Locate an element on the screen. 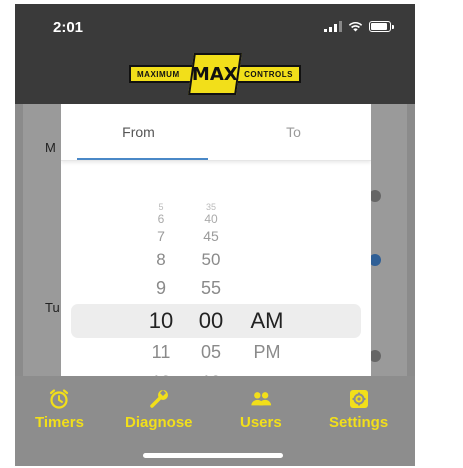 The width and height of the screenshot is (463, 468). minute-option: 35 is located at coordinates (211, 207).